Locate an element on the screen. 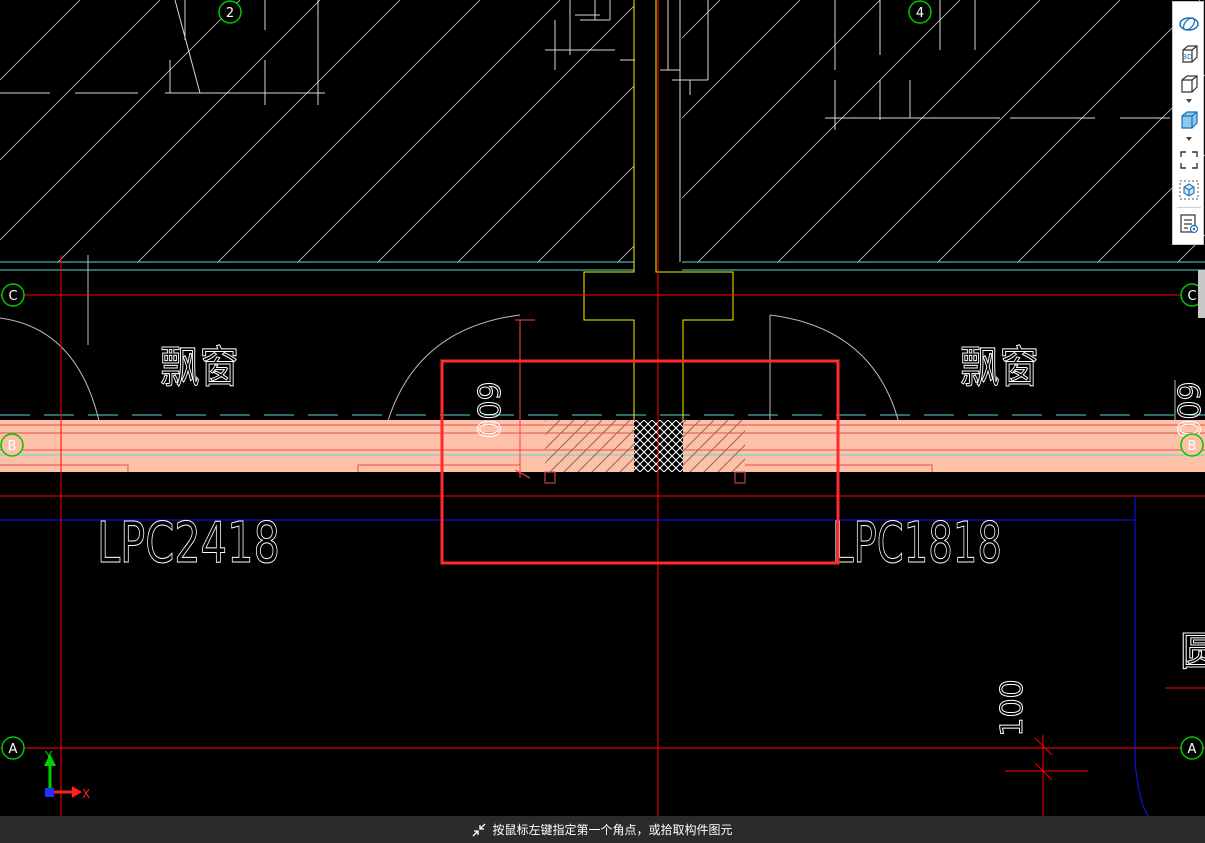 The width and height of the screenshot is (1205, 843). view-3d-icon: 3D is located at coordinates (1190, 54).